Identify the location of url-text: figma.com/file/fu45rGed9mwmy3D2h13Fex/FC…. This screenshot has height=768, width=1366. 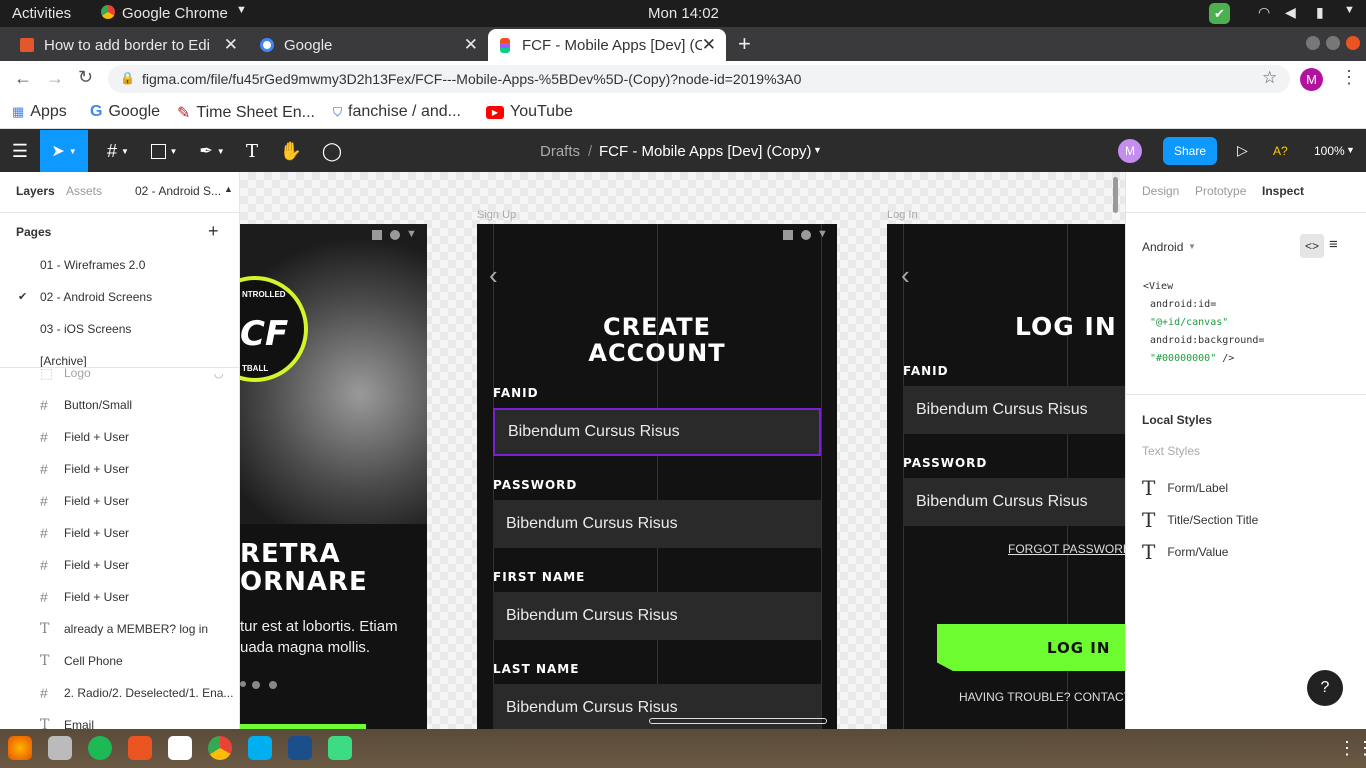
(471, 79).